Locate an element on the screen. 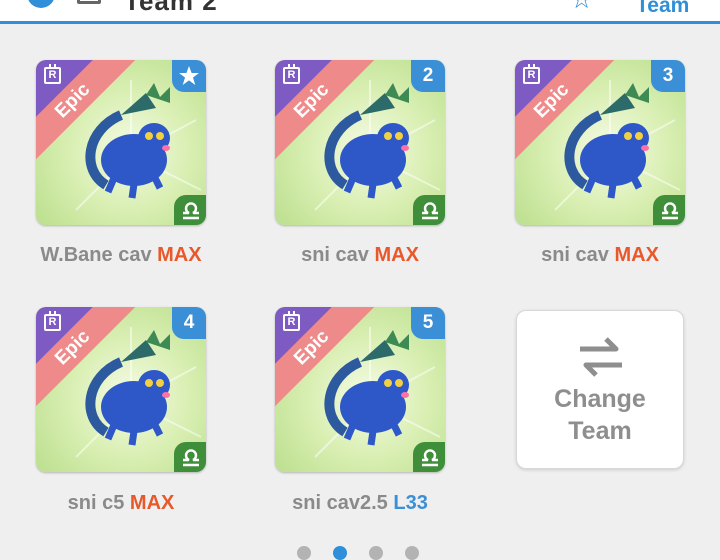  change-team-label: Change Team is located at coordinates (600, 415).